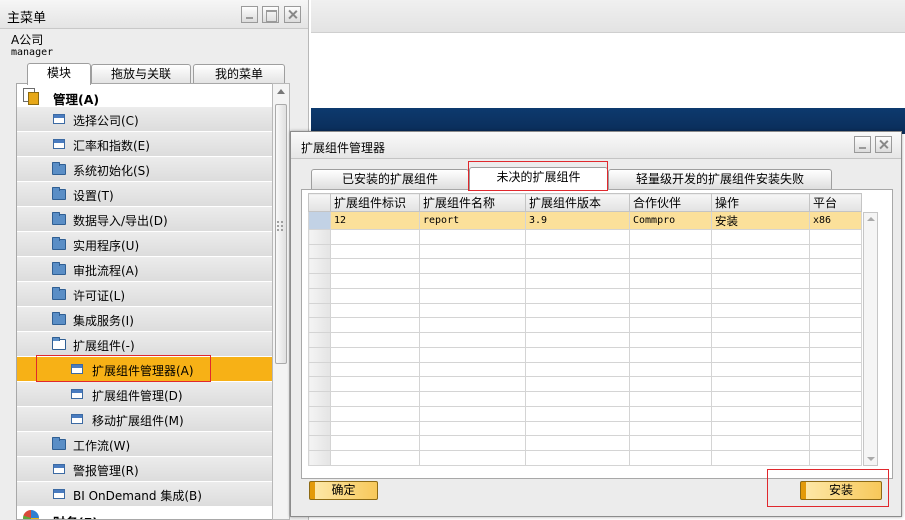 Image resolution: width=905 pixels, height=520 pixels. Describe the element at coordinates (239, 74) in the screenshot. I see `tab-my-menu: 我的菜单` at that location.